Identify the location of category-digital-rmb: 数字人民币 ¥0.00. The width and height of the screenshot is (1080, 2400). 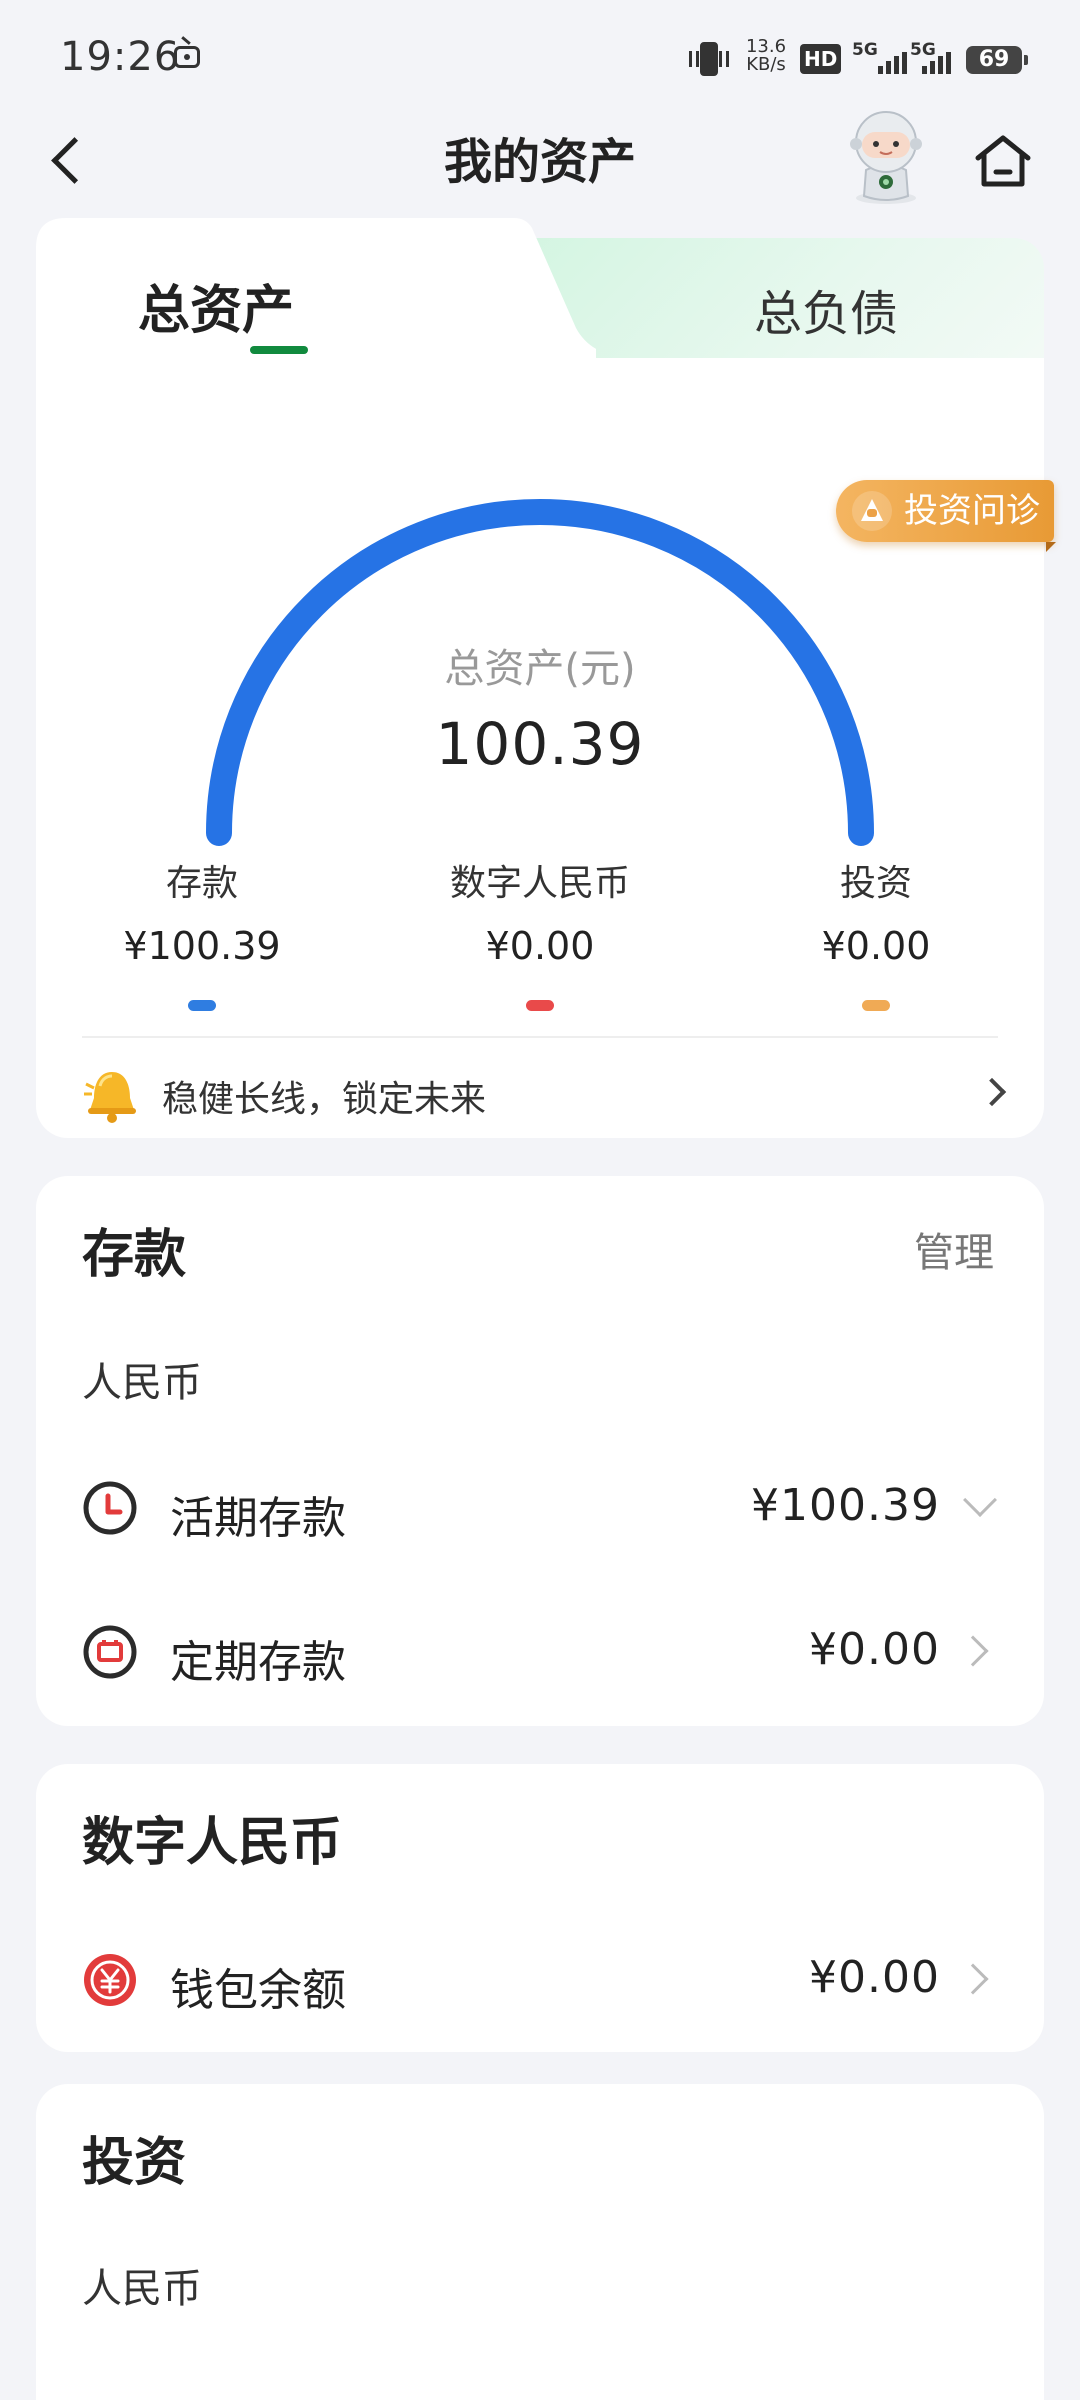
(540, 932).